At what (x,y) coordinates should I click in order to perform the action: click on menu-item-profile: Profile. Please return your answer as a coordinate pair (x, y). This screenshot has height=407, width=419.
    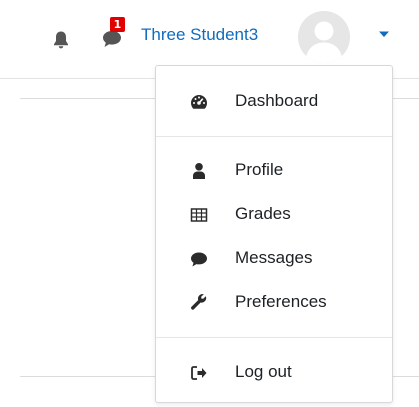
    Looking at the image, I should click on (274, 171).